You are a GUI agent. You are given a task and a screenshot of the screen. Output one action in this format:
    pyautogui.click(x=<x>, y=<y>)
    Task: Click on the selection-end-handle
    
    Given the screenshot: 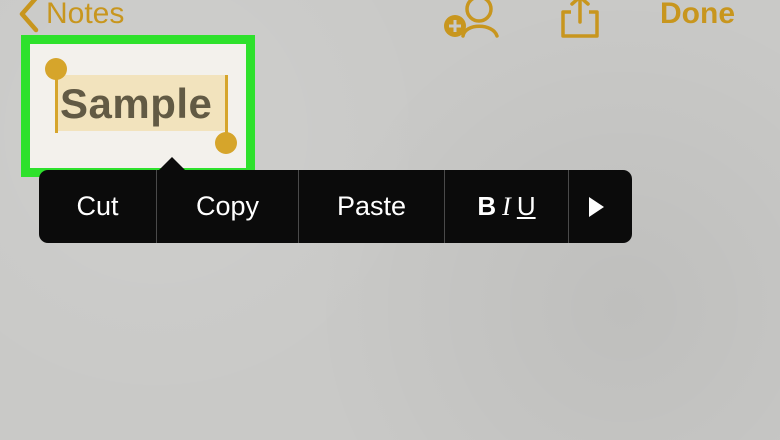 What is the action you would take?
    pyautogui.click(x=226, y=143)
    